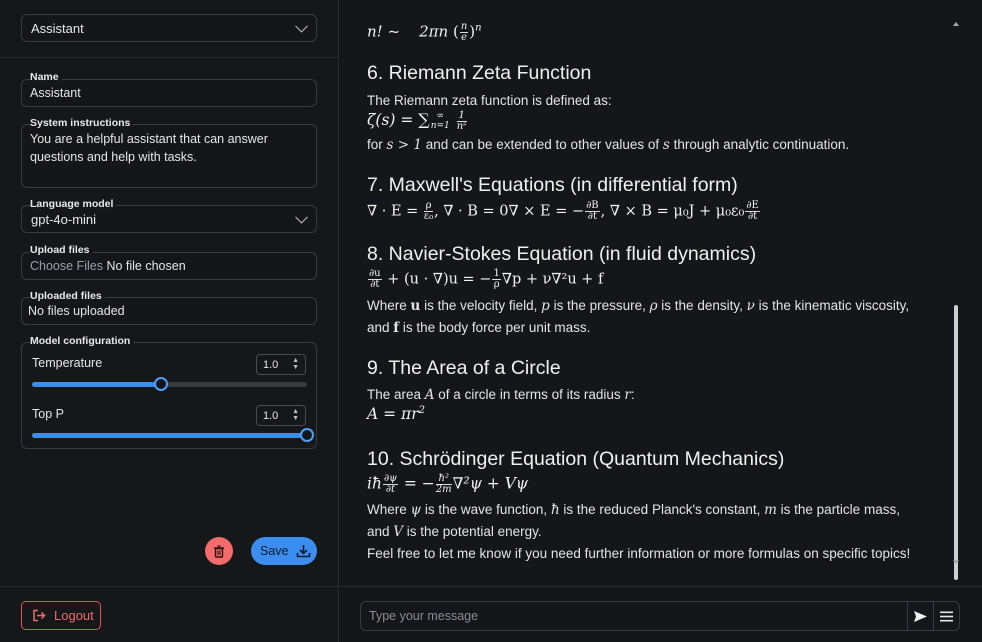 The width and height of the screenshot is (982, 642). Describe the element at coordinates (73, 204) in the screenshot. I see `language-model-label: Language model` at that location.